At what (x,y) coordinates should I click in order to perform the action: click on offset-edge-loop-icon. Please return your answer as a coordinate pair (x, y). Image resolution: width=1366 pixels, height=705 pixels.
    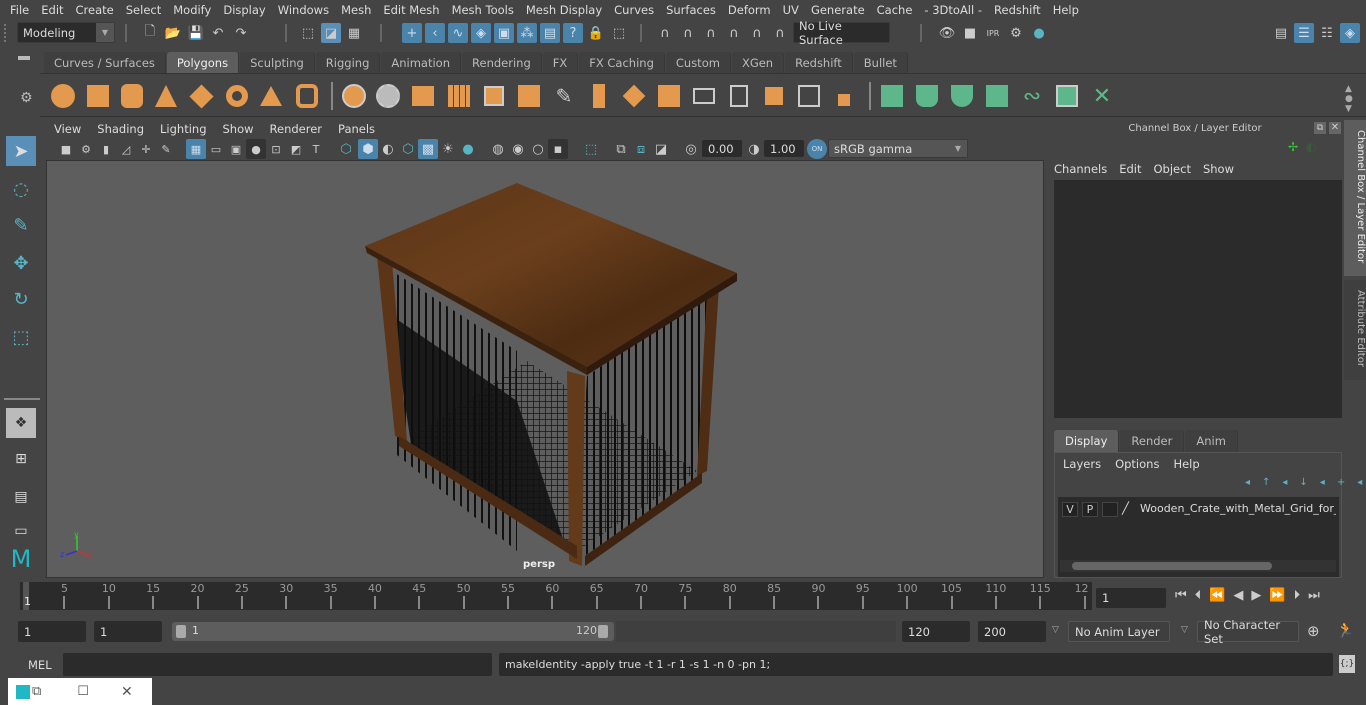
    Looking at the image, I should click on (739, 96).